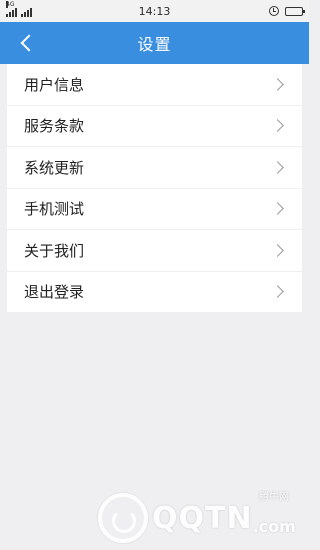 This screenshot has height=550, width=320. What do you see at coordinates (123, 518) in the screenshot?
I see `watermark-emblem-icon` at bounding box center [123, 518].